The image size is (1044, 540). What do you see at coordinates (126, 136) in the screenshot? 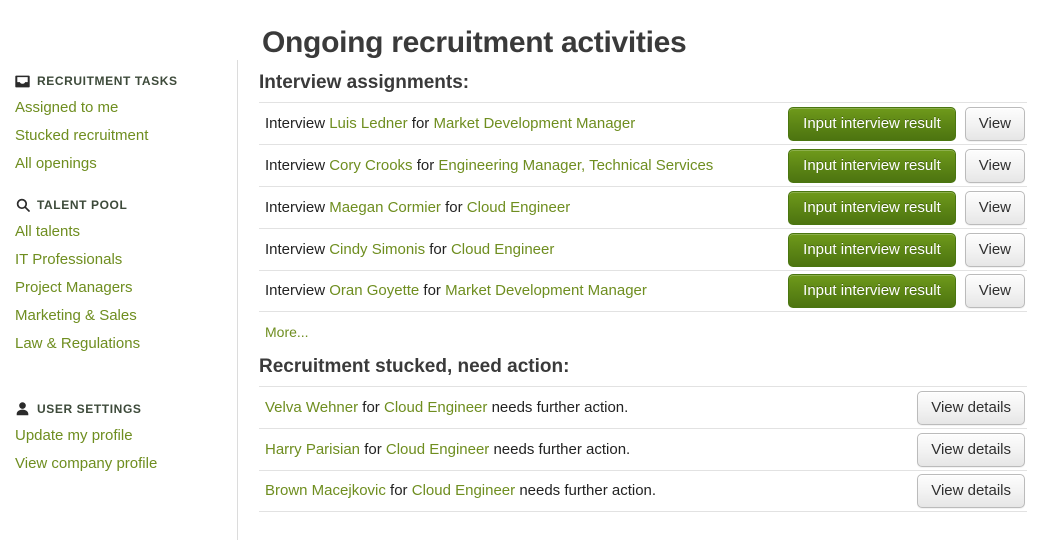
I see `sidebar-item-stucked-recruitment: Stucked recruitment` at bounding box center [126, 136].